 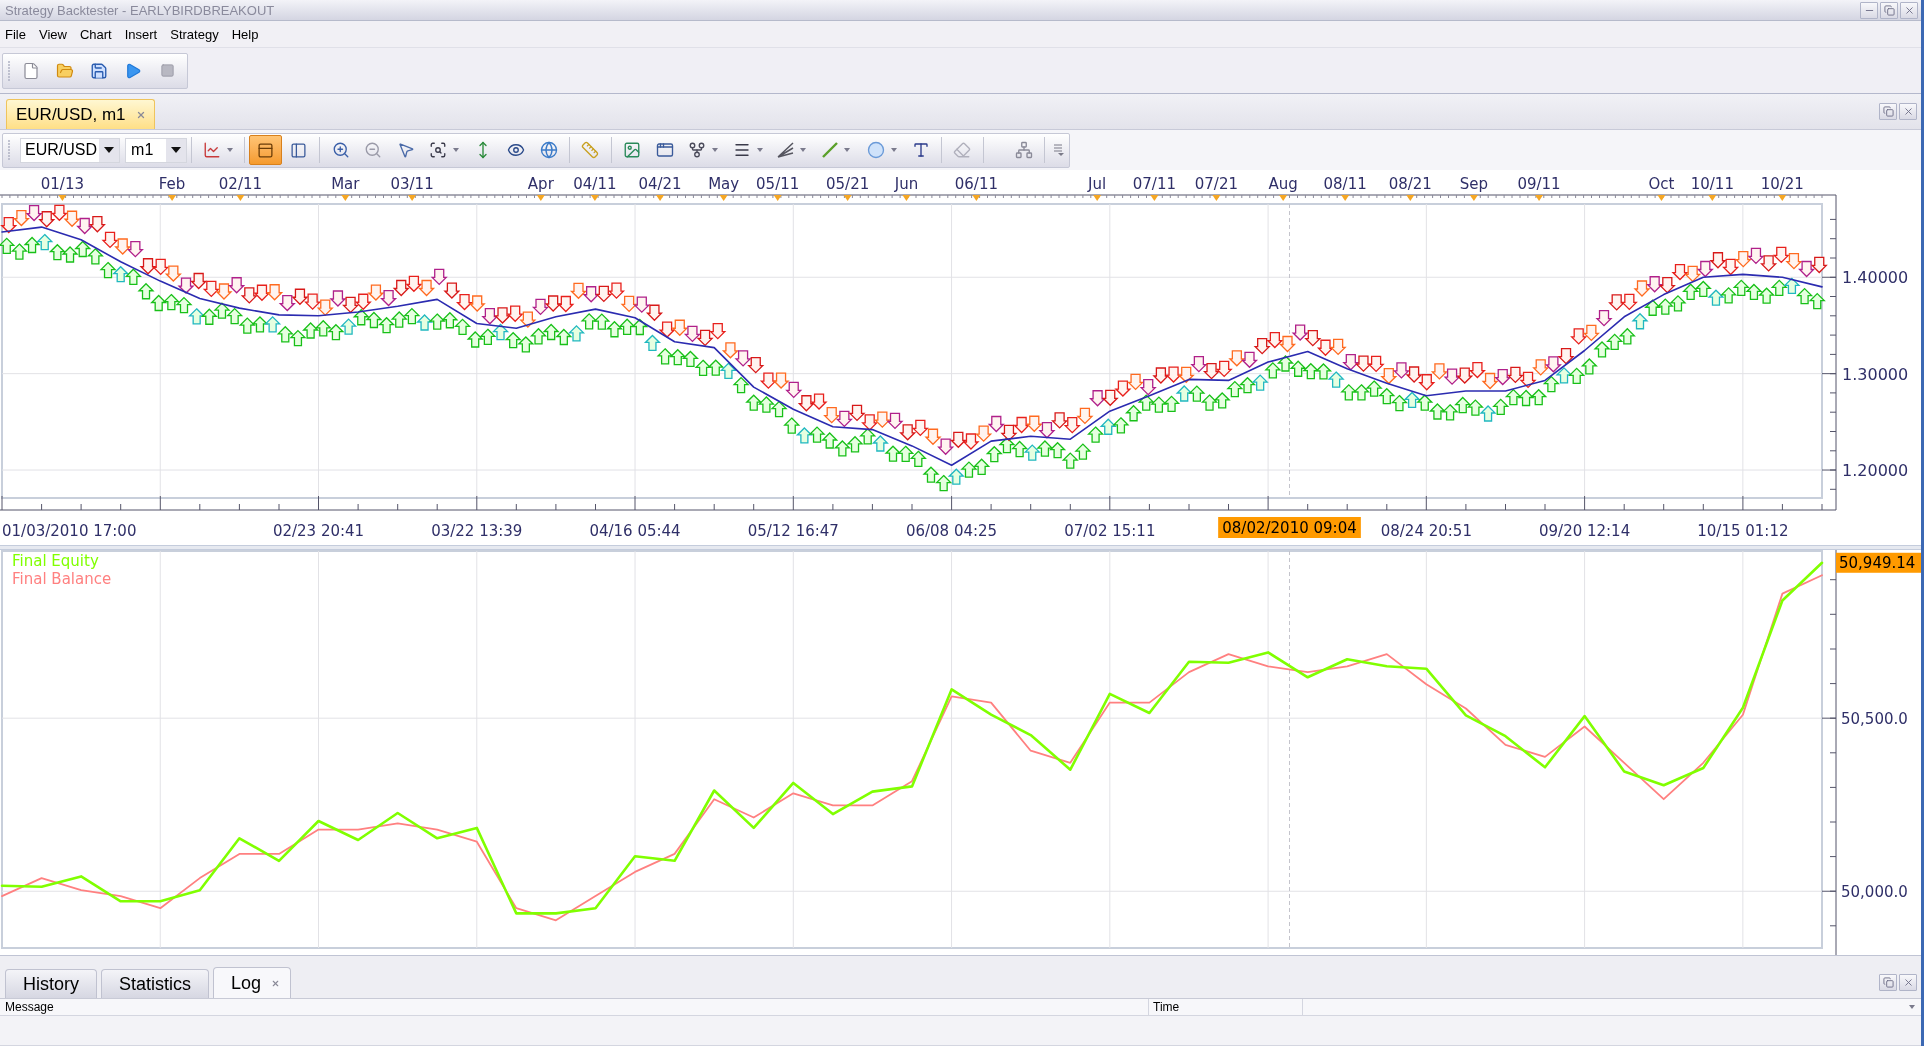 I want to click on timeframe-dropdown: m1, so click(x=156, y=150).